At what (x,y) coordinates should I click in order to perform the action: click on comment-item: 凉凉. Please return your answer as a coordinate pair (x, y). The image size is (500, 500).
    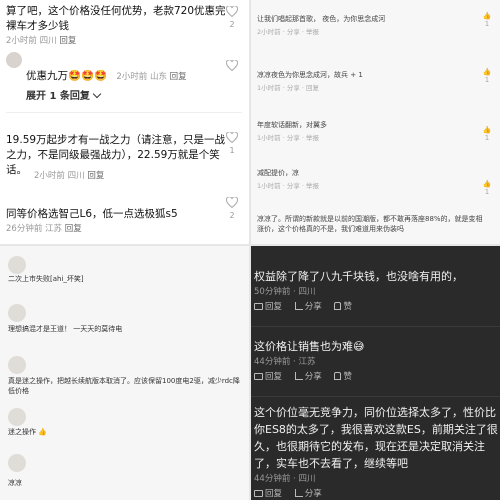
    Looking at the image, I should click on (124, 483).